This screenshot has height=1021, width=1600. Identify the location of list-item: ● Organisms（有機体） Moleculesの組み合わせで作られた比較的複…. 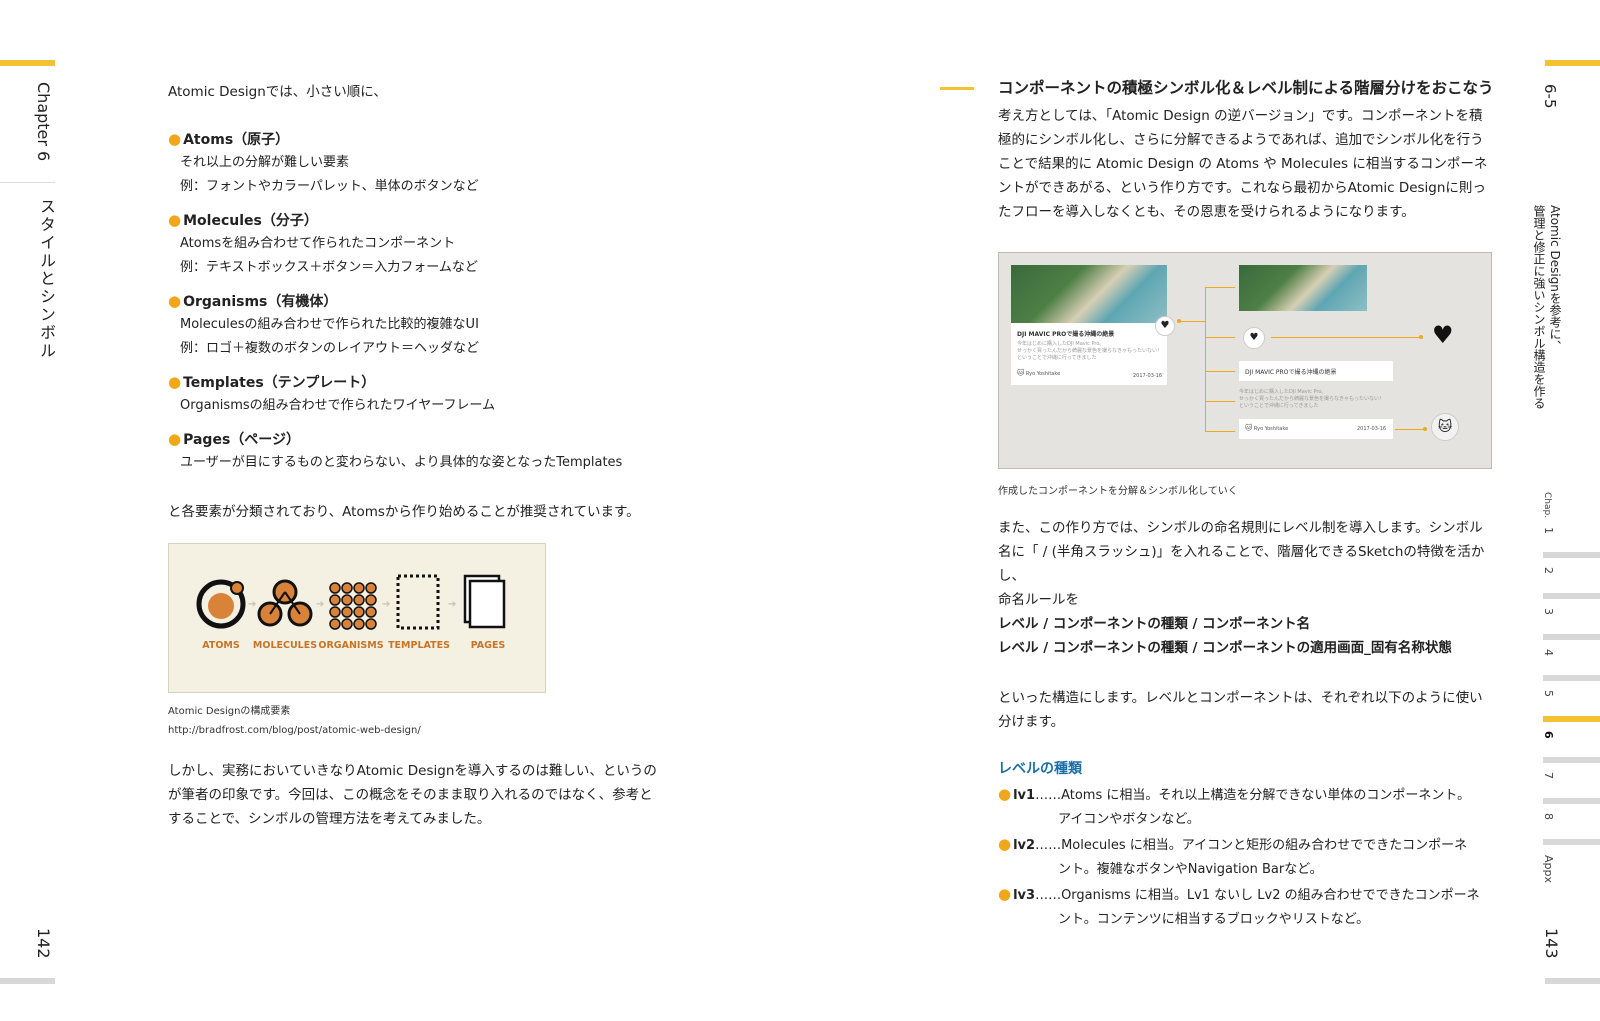
(428, 325).